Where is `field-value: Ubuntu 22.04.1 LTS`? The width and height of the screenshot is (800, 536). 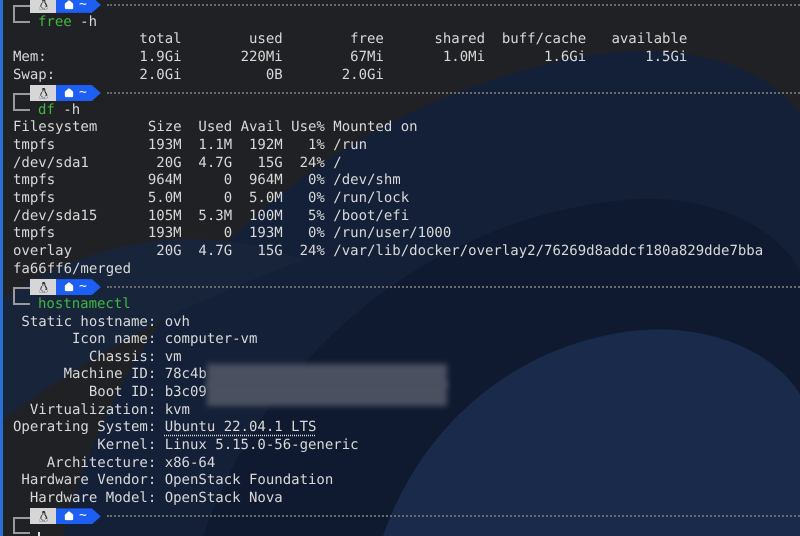
field-value: Ubuntu 22.04.1 LTS is located at coordinates (240, 428).